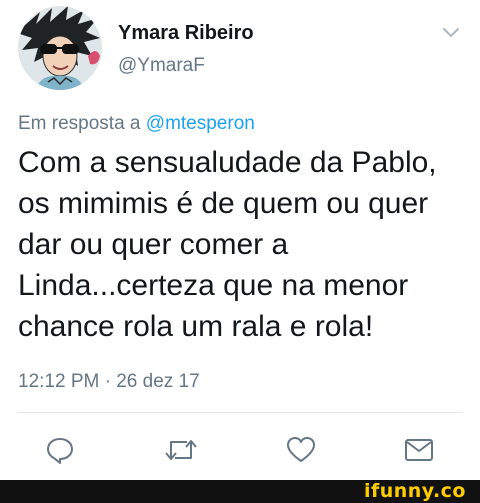 Image resolution: width=480 pixels, height=503 pixels. What do you see at coordinates (109, 382) in the screenshot?
I see `tweet-timestamp: 12:12 PM · 26 dez 17` at bounding box center [109, 382].